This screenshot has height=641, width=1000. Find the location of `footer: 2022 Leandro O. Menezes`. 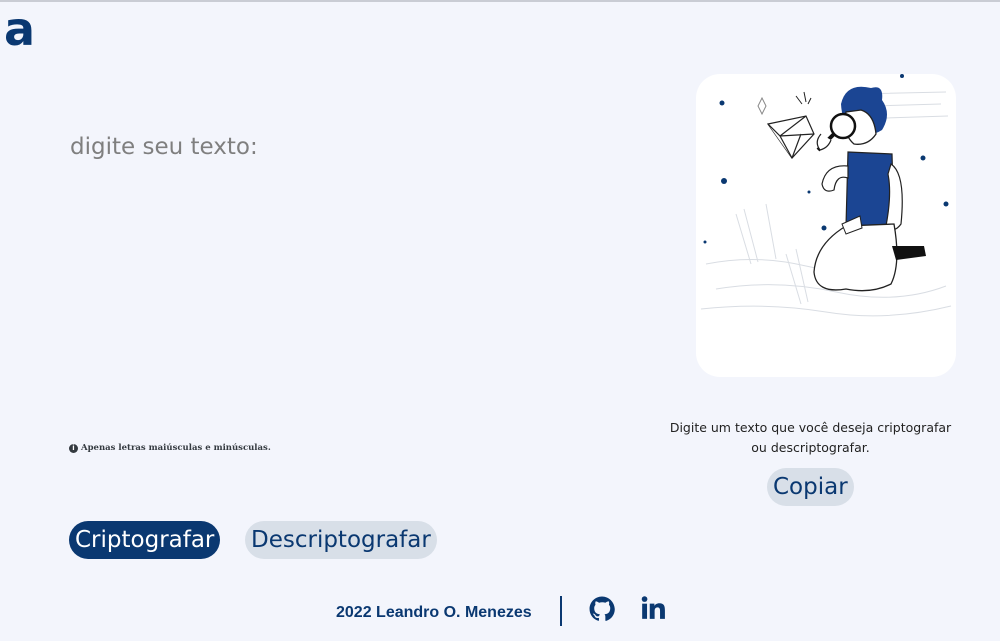

footer: 2022 Leandro O. Menezes is located at coordinates (500, 612).